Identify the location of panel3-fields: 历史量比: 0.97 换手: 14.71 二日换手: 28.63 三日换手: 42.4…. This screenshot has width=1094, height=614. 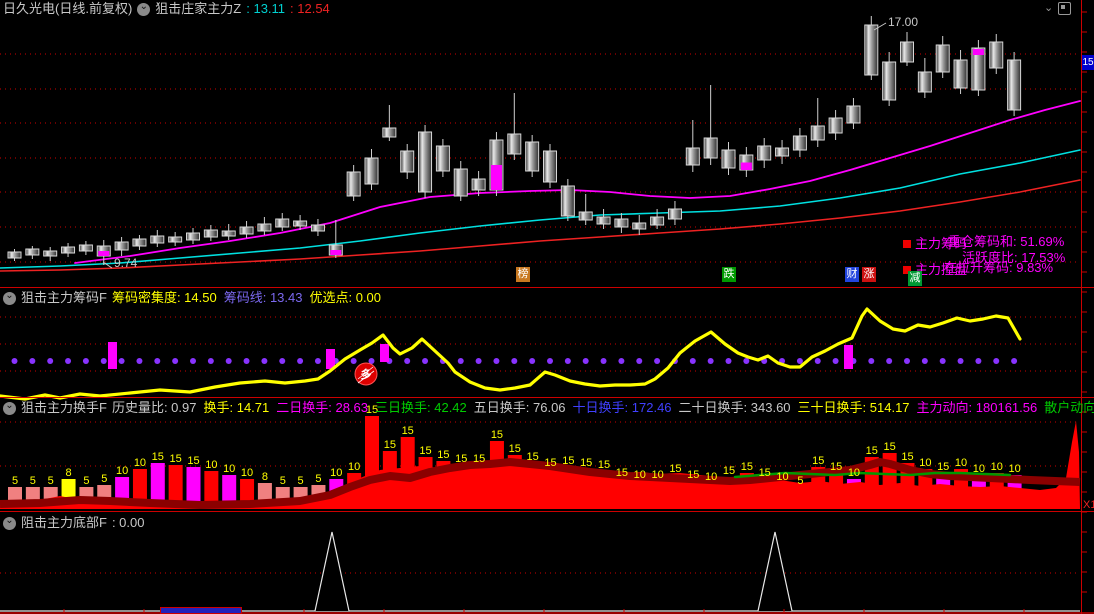
(603, 408).